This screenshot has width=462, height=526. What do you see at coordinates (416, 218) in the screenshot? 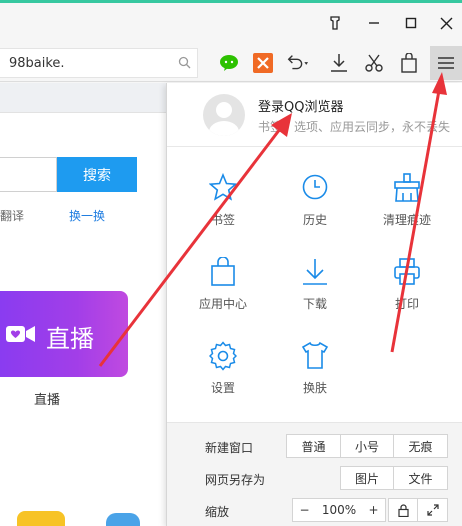
I see `arrow-to-menu-button` at bounding box center [416, 218].